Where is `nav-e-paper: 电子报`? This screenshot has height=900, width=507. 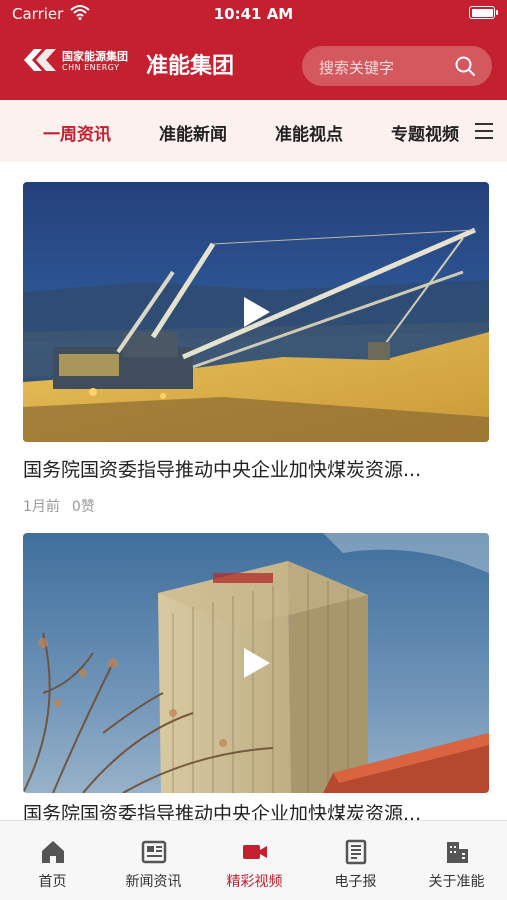
nav-e-paper: 电子报 is located at coordinates (355, 860).